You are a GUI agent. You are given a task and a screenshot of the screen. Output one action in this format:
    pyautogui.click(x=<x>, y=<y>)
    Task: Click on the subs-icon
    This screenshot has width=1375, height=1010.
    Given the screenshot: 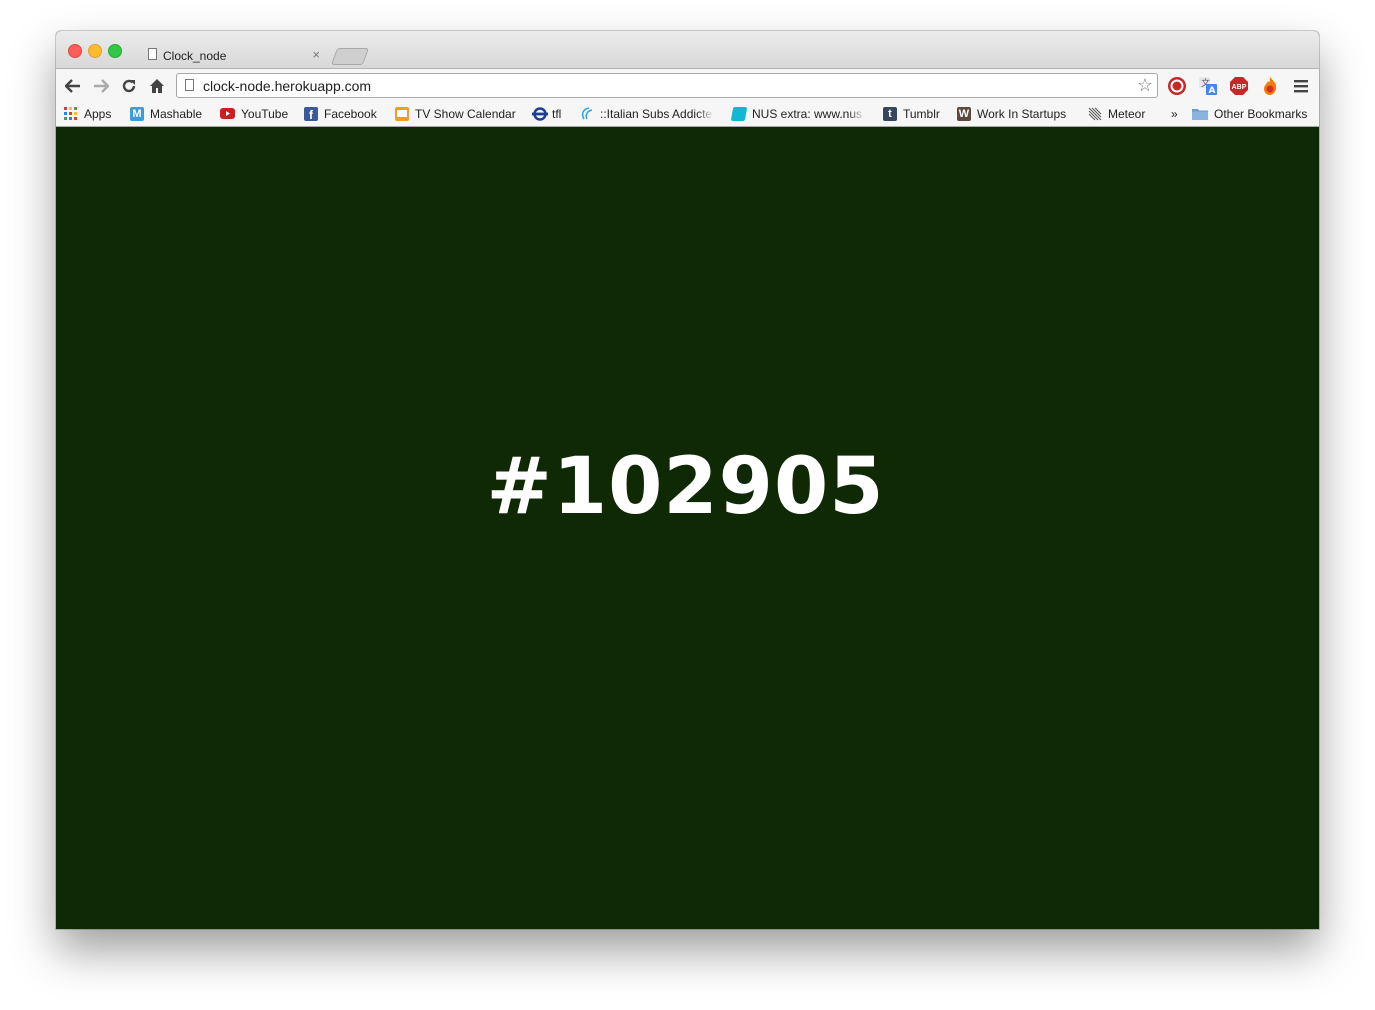 What is the action you would take?
    pyautogui.click(x=587, y=113)
    